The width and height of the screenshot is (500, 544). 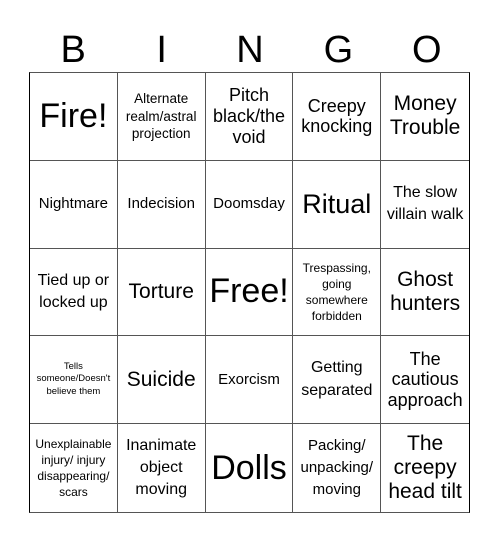 I want to click on bingo-cell-text: The cautious approach, so click(x=425, y=379).